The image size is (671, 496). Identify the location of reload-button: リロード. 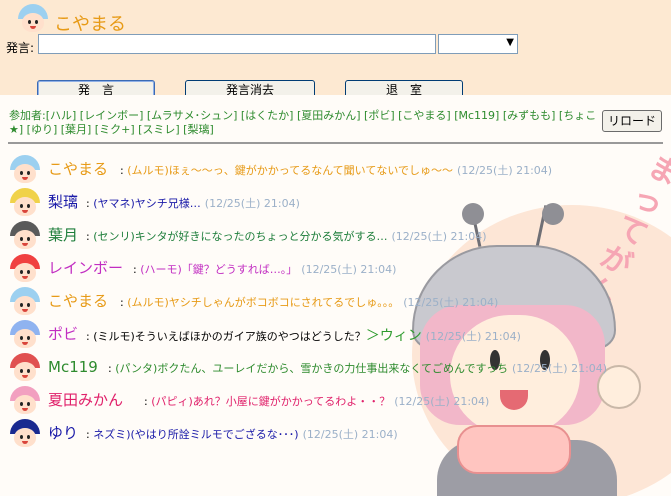
(632, 121).